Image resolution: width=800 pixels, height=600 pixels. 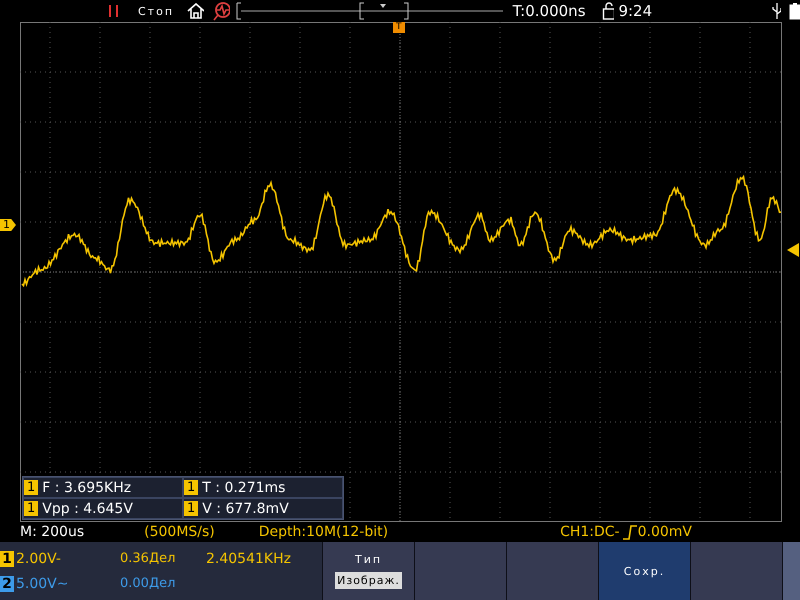 I want to click on measurement-value: V : 677.8mV, so click(x=245, y=508).